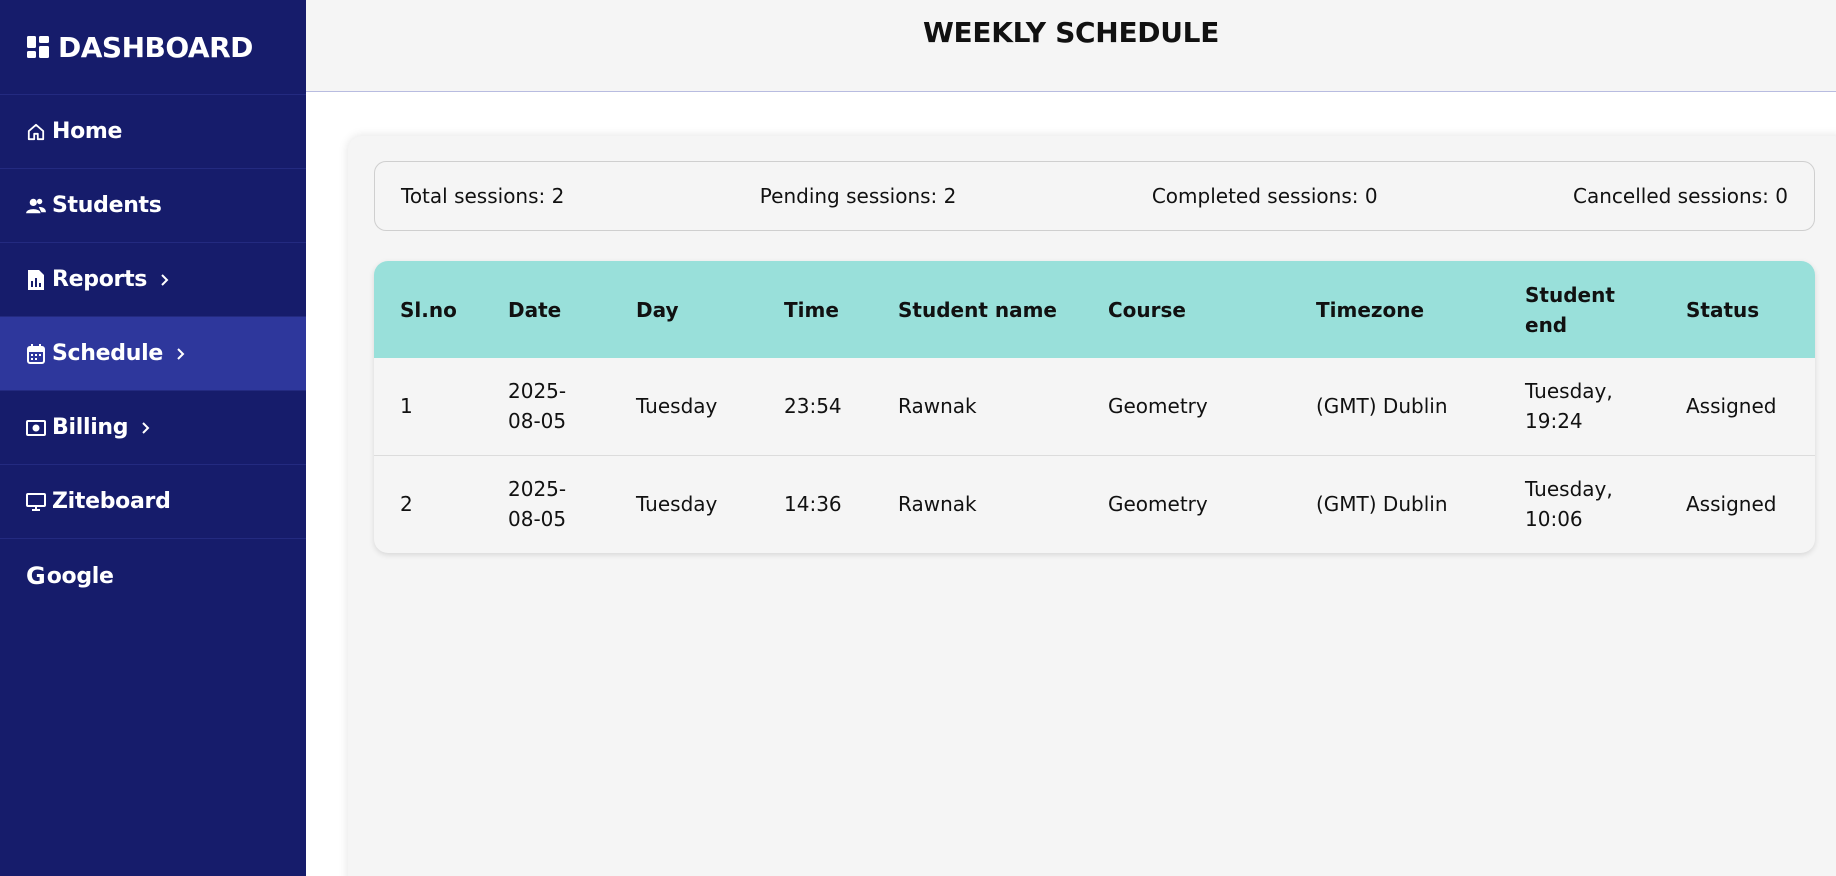 This screenshot has height=876, width=1836. Describe the element at coordinates (36, 279) in the screenshot. I see `report-icon` at that location.